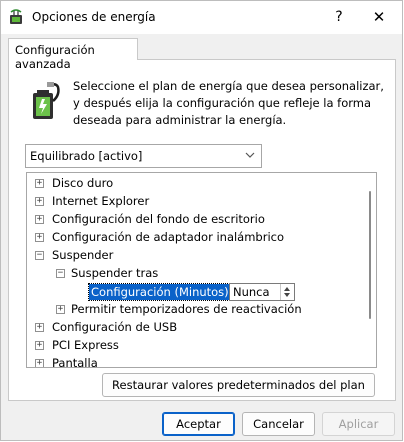  I want to click on tree-item-label: PCI Express, so click(85, 345).